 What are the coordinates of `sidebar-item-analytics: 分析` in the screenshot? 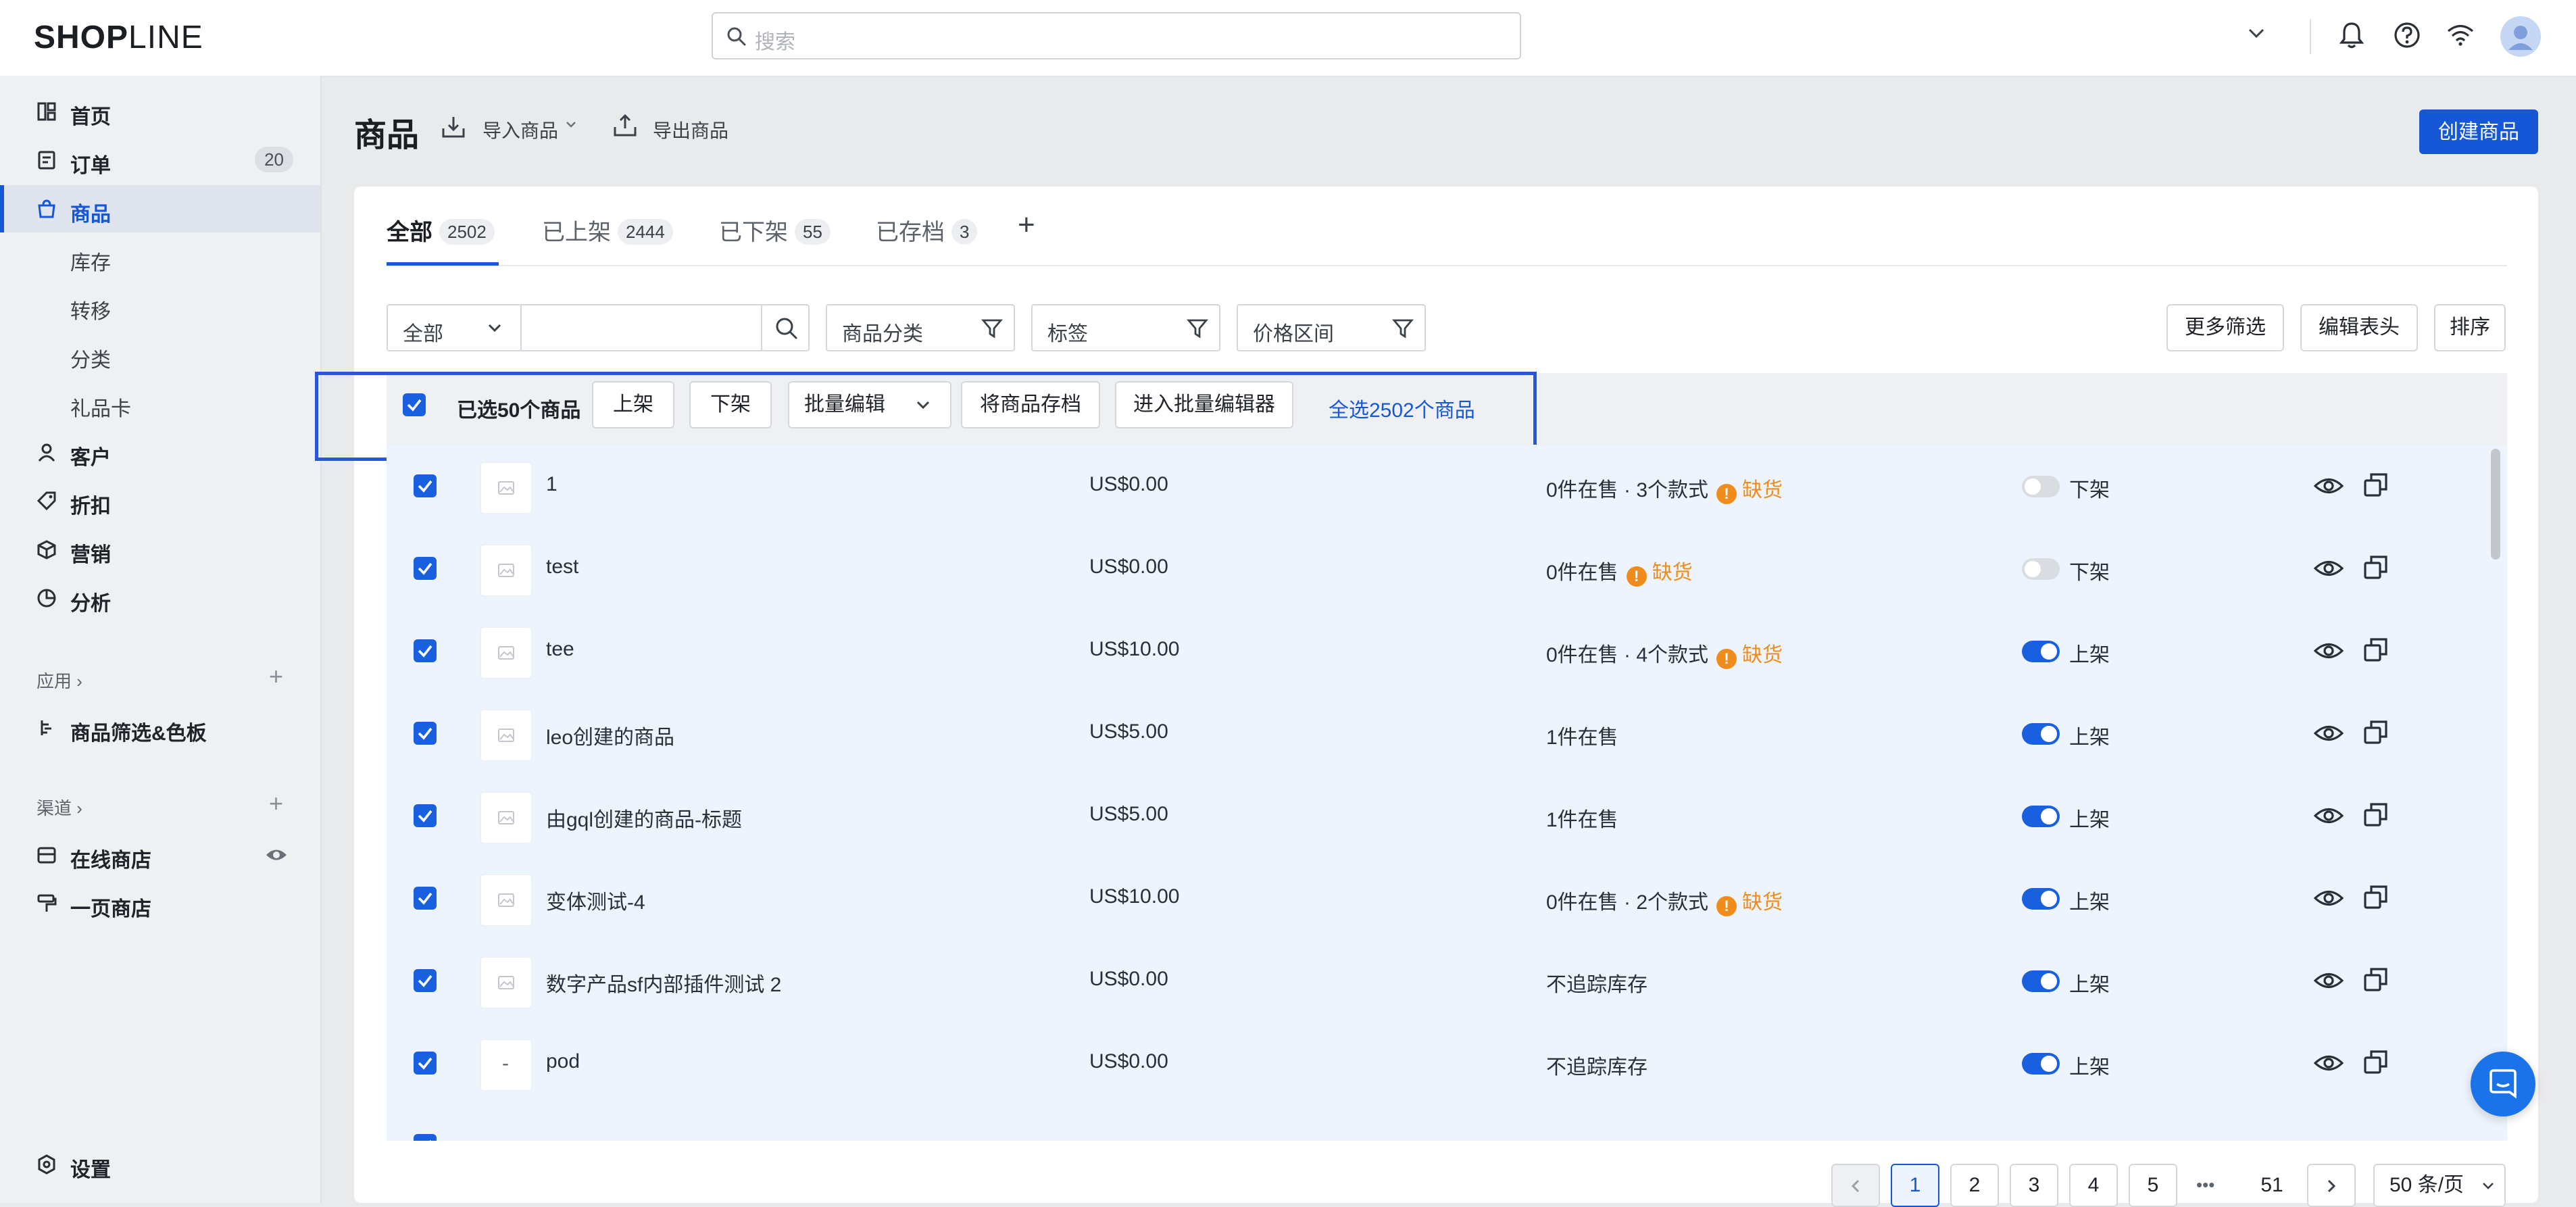 It's located at (160, 598).